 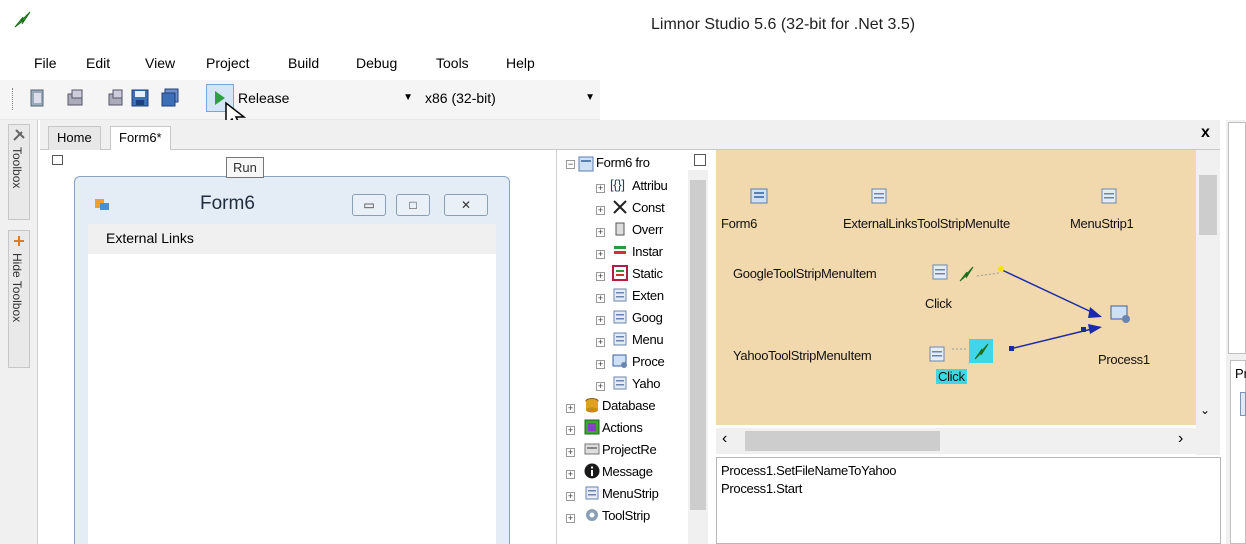 I want to click on database-icon, so click(x=592, y=405).